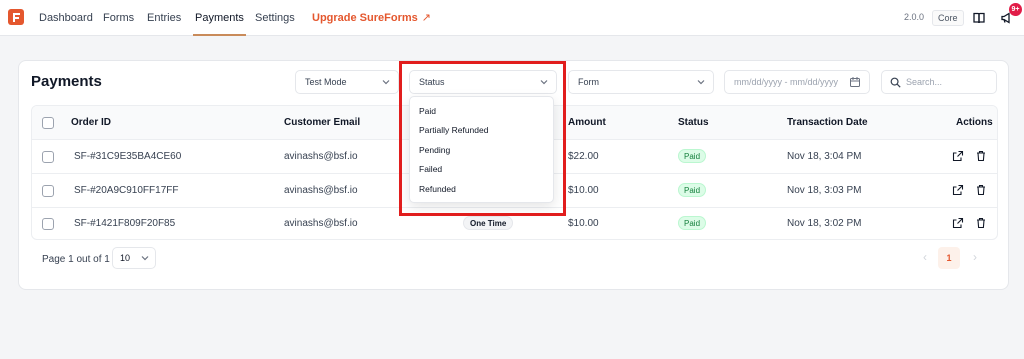  Describe the element at coordinates (124, 223) in the screenshot. I see `order-id: SF-#1421F809F20F85` at that location.